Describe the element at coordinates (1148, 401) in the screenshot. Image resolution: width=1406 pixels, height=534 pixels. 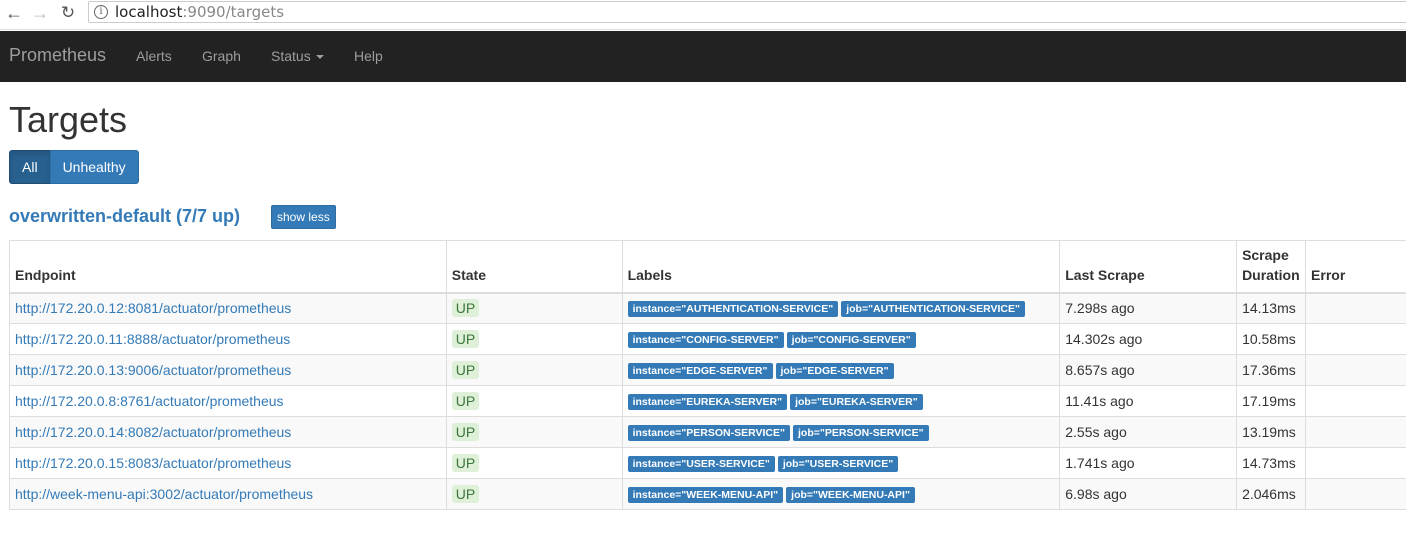
I see `last-scrape-cell: 11.41s ago` at that location.